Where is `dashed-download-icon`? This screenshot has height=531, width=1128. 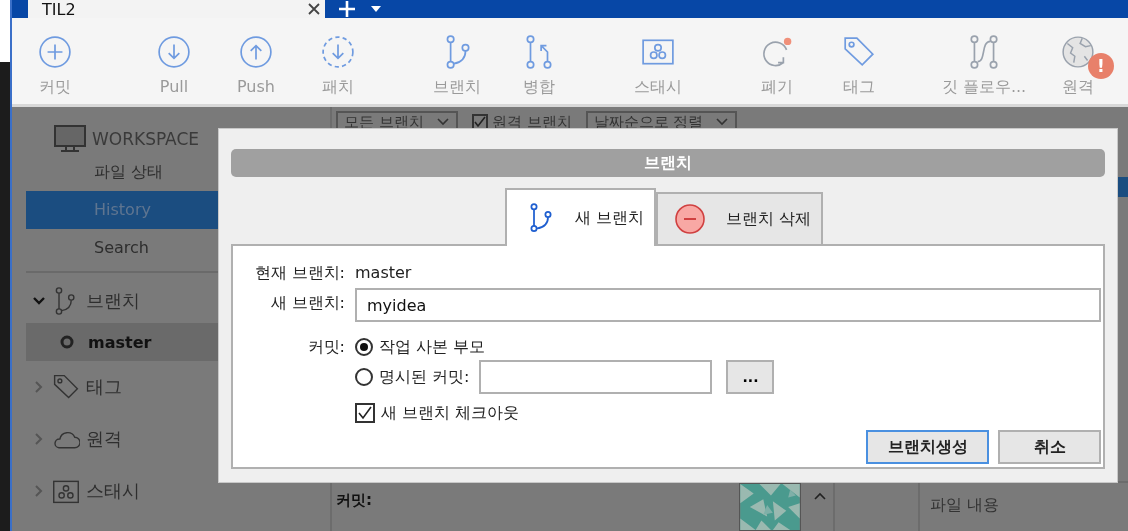
dashed-download-icon is located at coordinates (338, 52).